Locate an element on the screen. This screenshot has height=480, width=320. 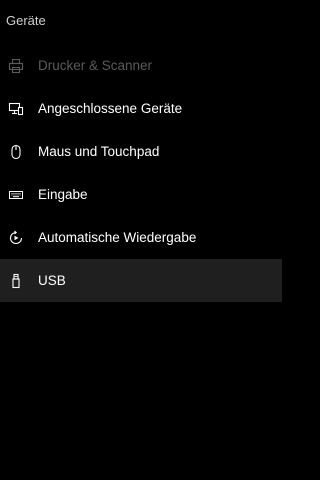
nav-item-label: USB is located at coordinates (52, 280).